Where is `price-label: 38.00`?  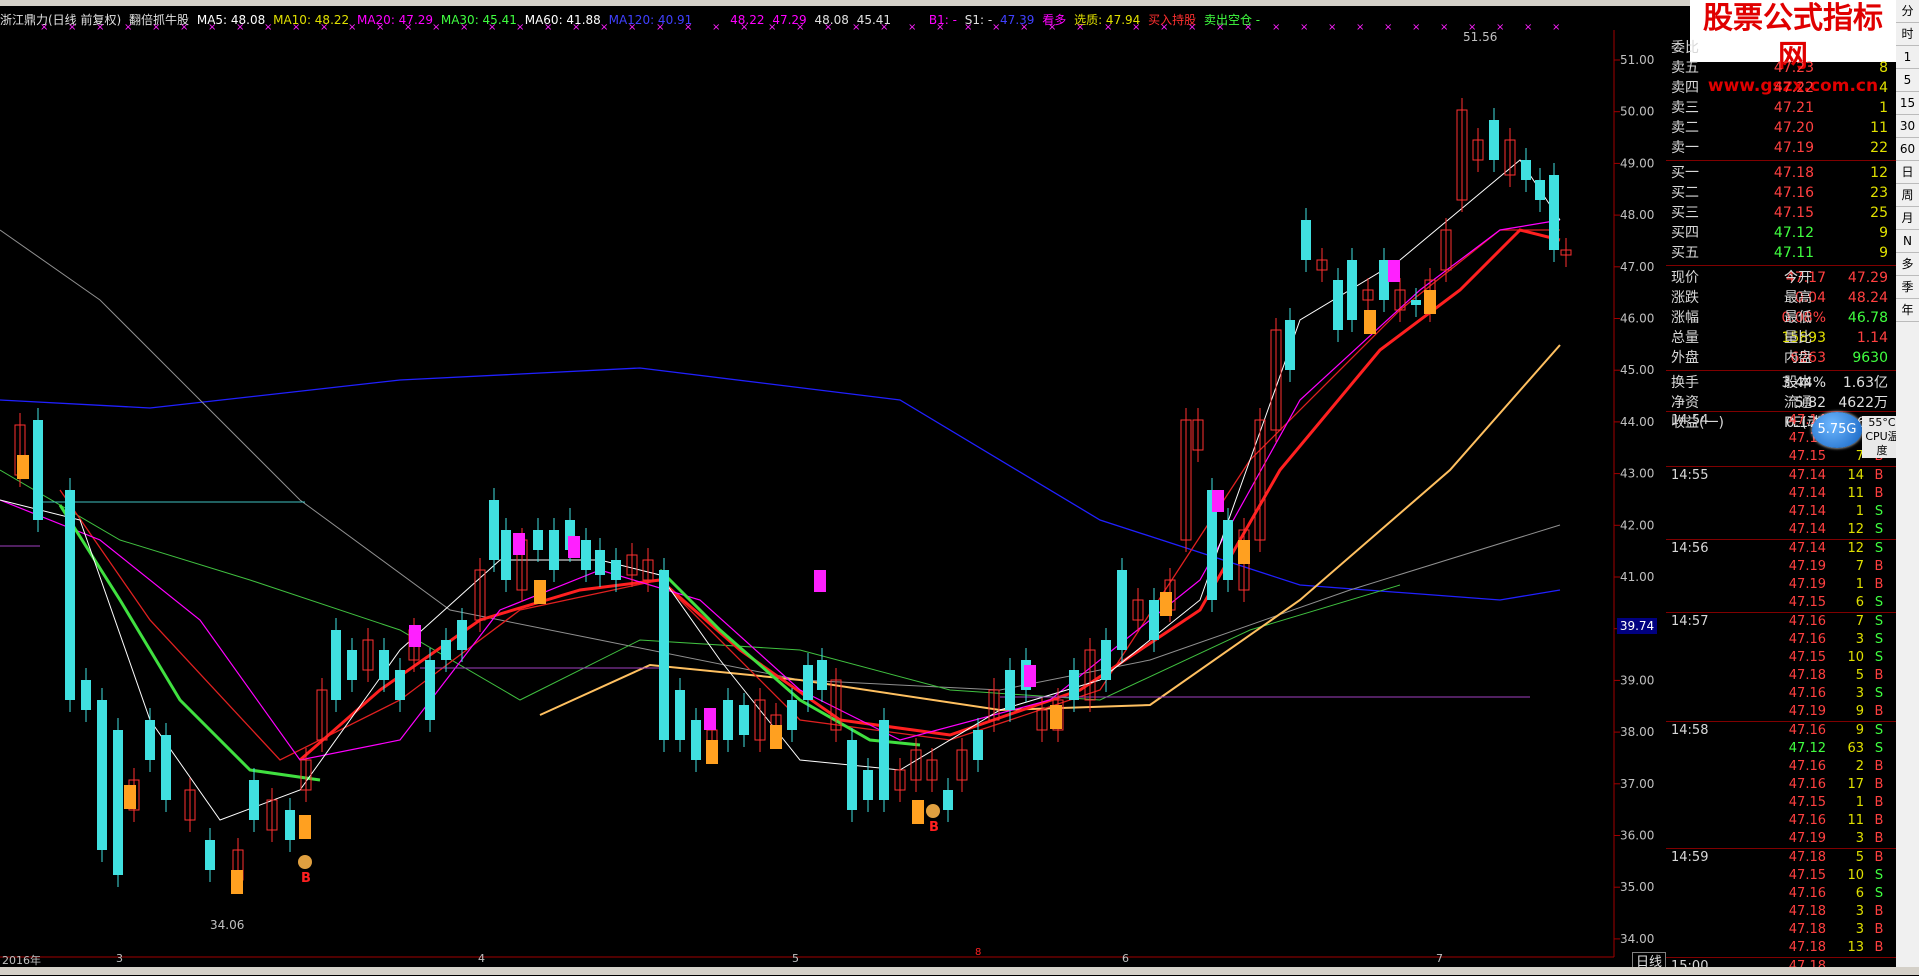 price-label: 38.00 is located at coordinates (1637, 732).